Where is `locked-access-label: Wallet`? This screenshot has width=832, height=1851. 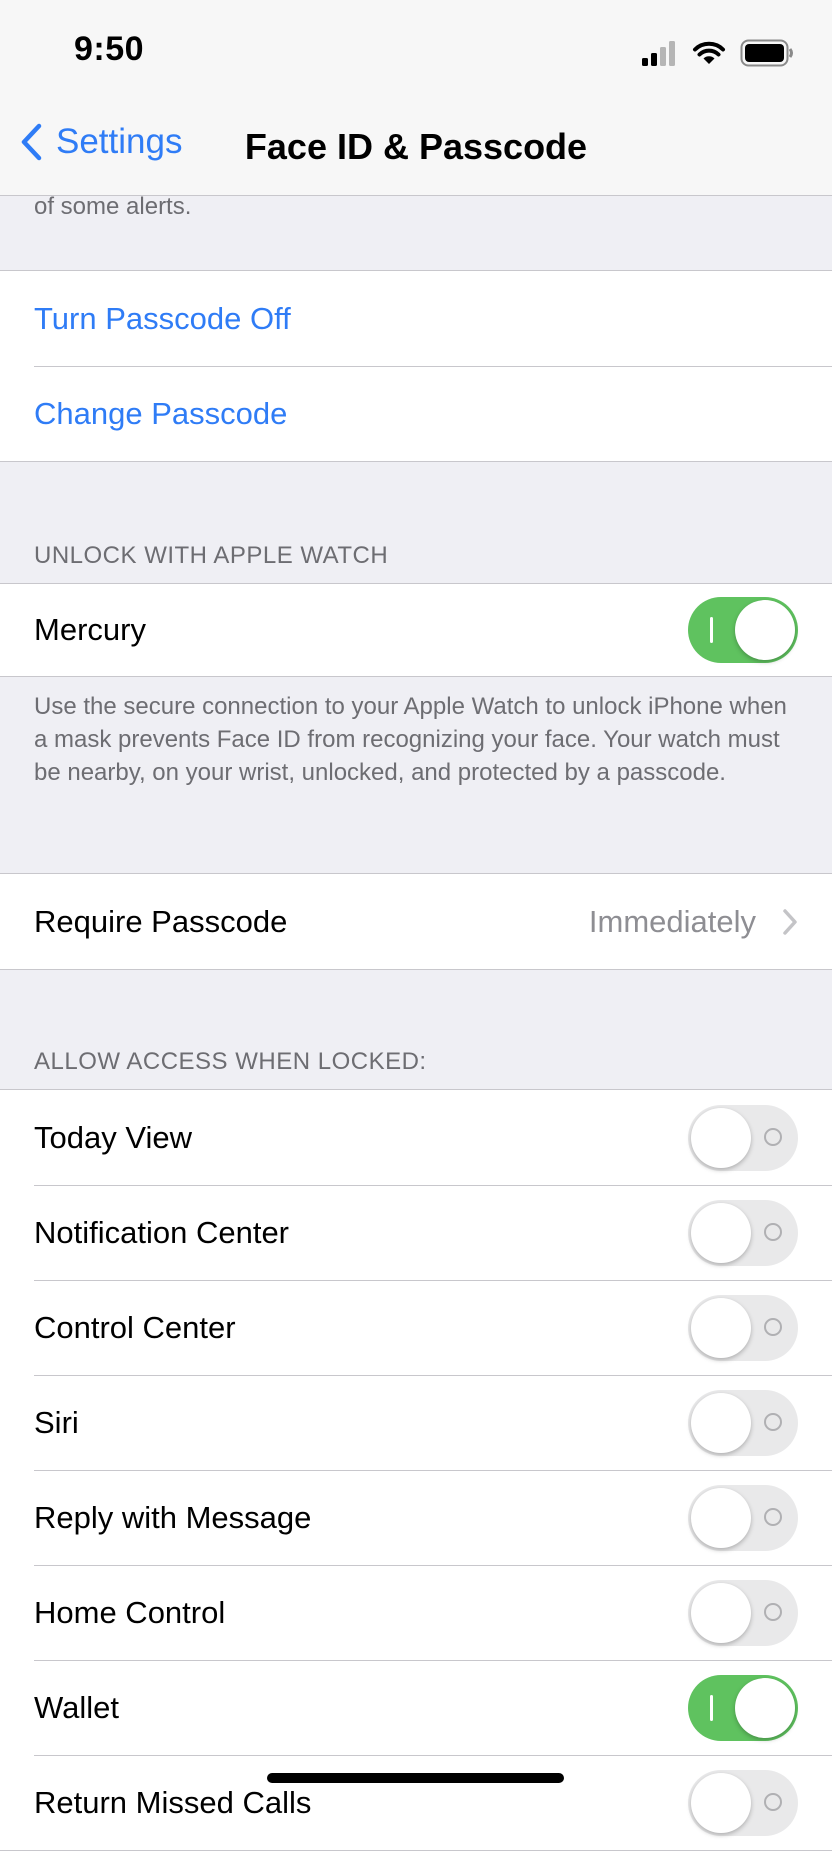 locked-access-label: Wallet is located at coordinates (76, 1707).